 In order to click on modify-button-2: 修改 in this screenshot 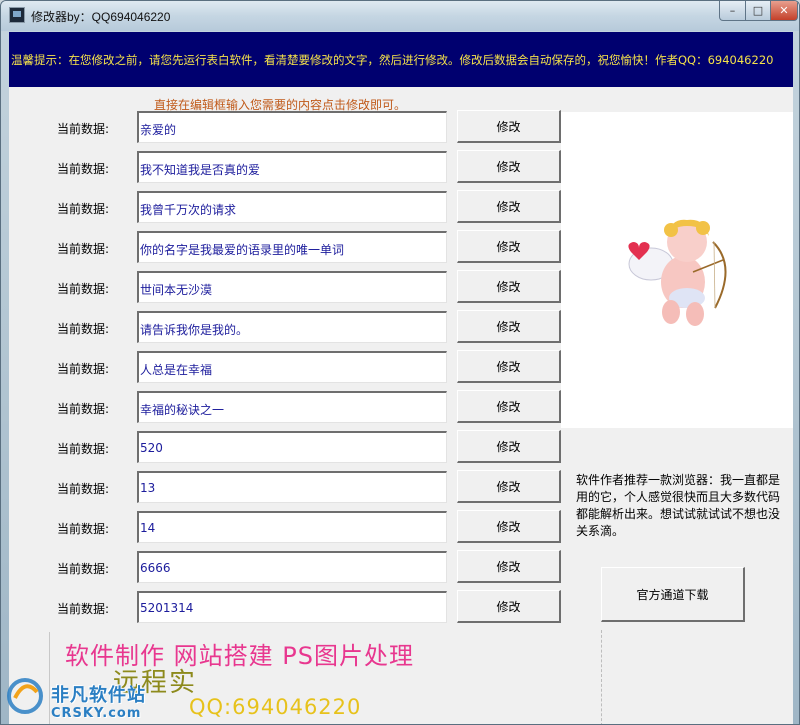, I will do `click(509, 166)`.